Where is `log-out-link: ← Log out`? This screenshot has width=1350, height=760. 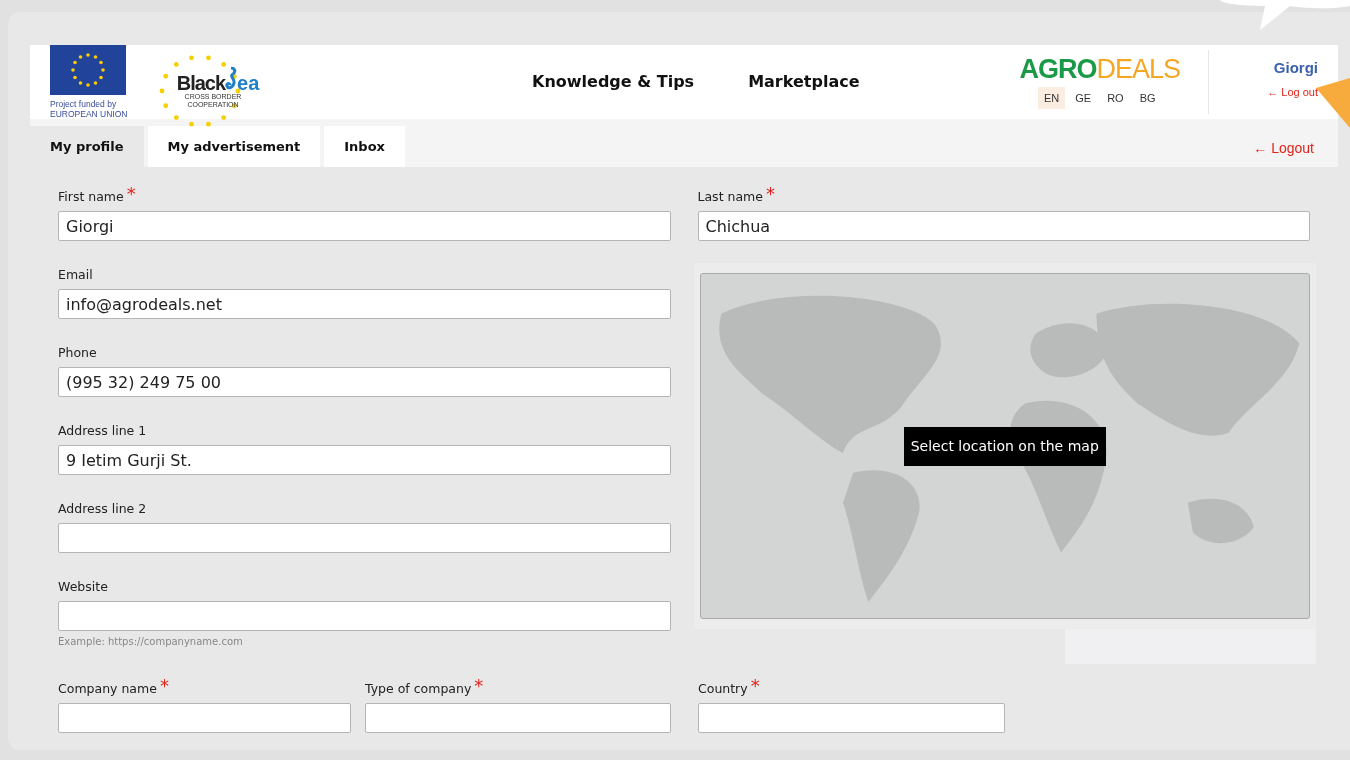 log-out-link: ← Log out is located at coordinates (1292, 91).